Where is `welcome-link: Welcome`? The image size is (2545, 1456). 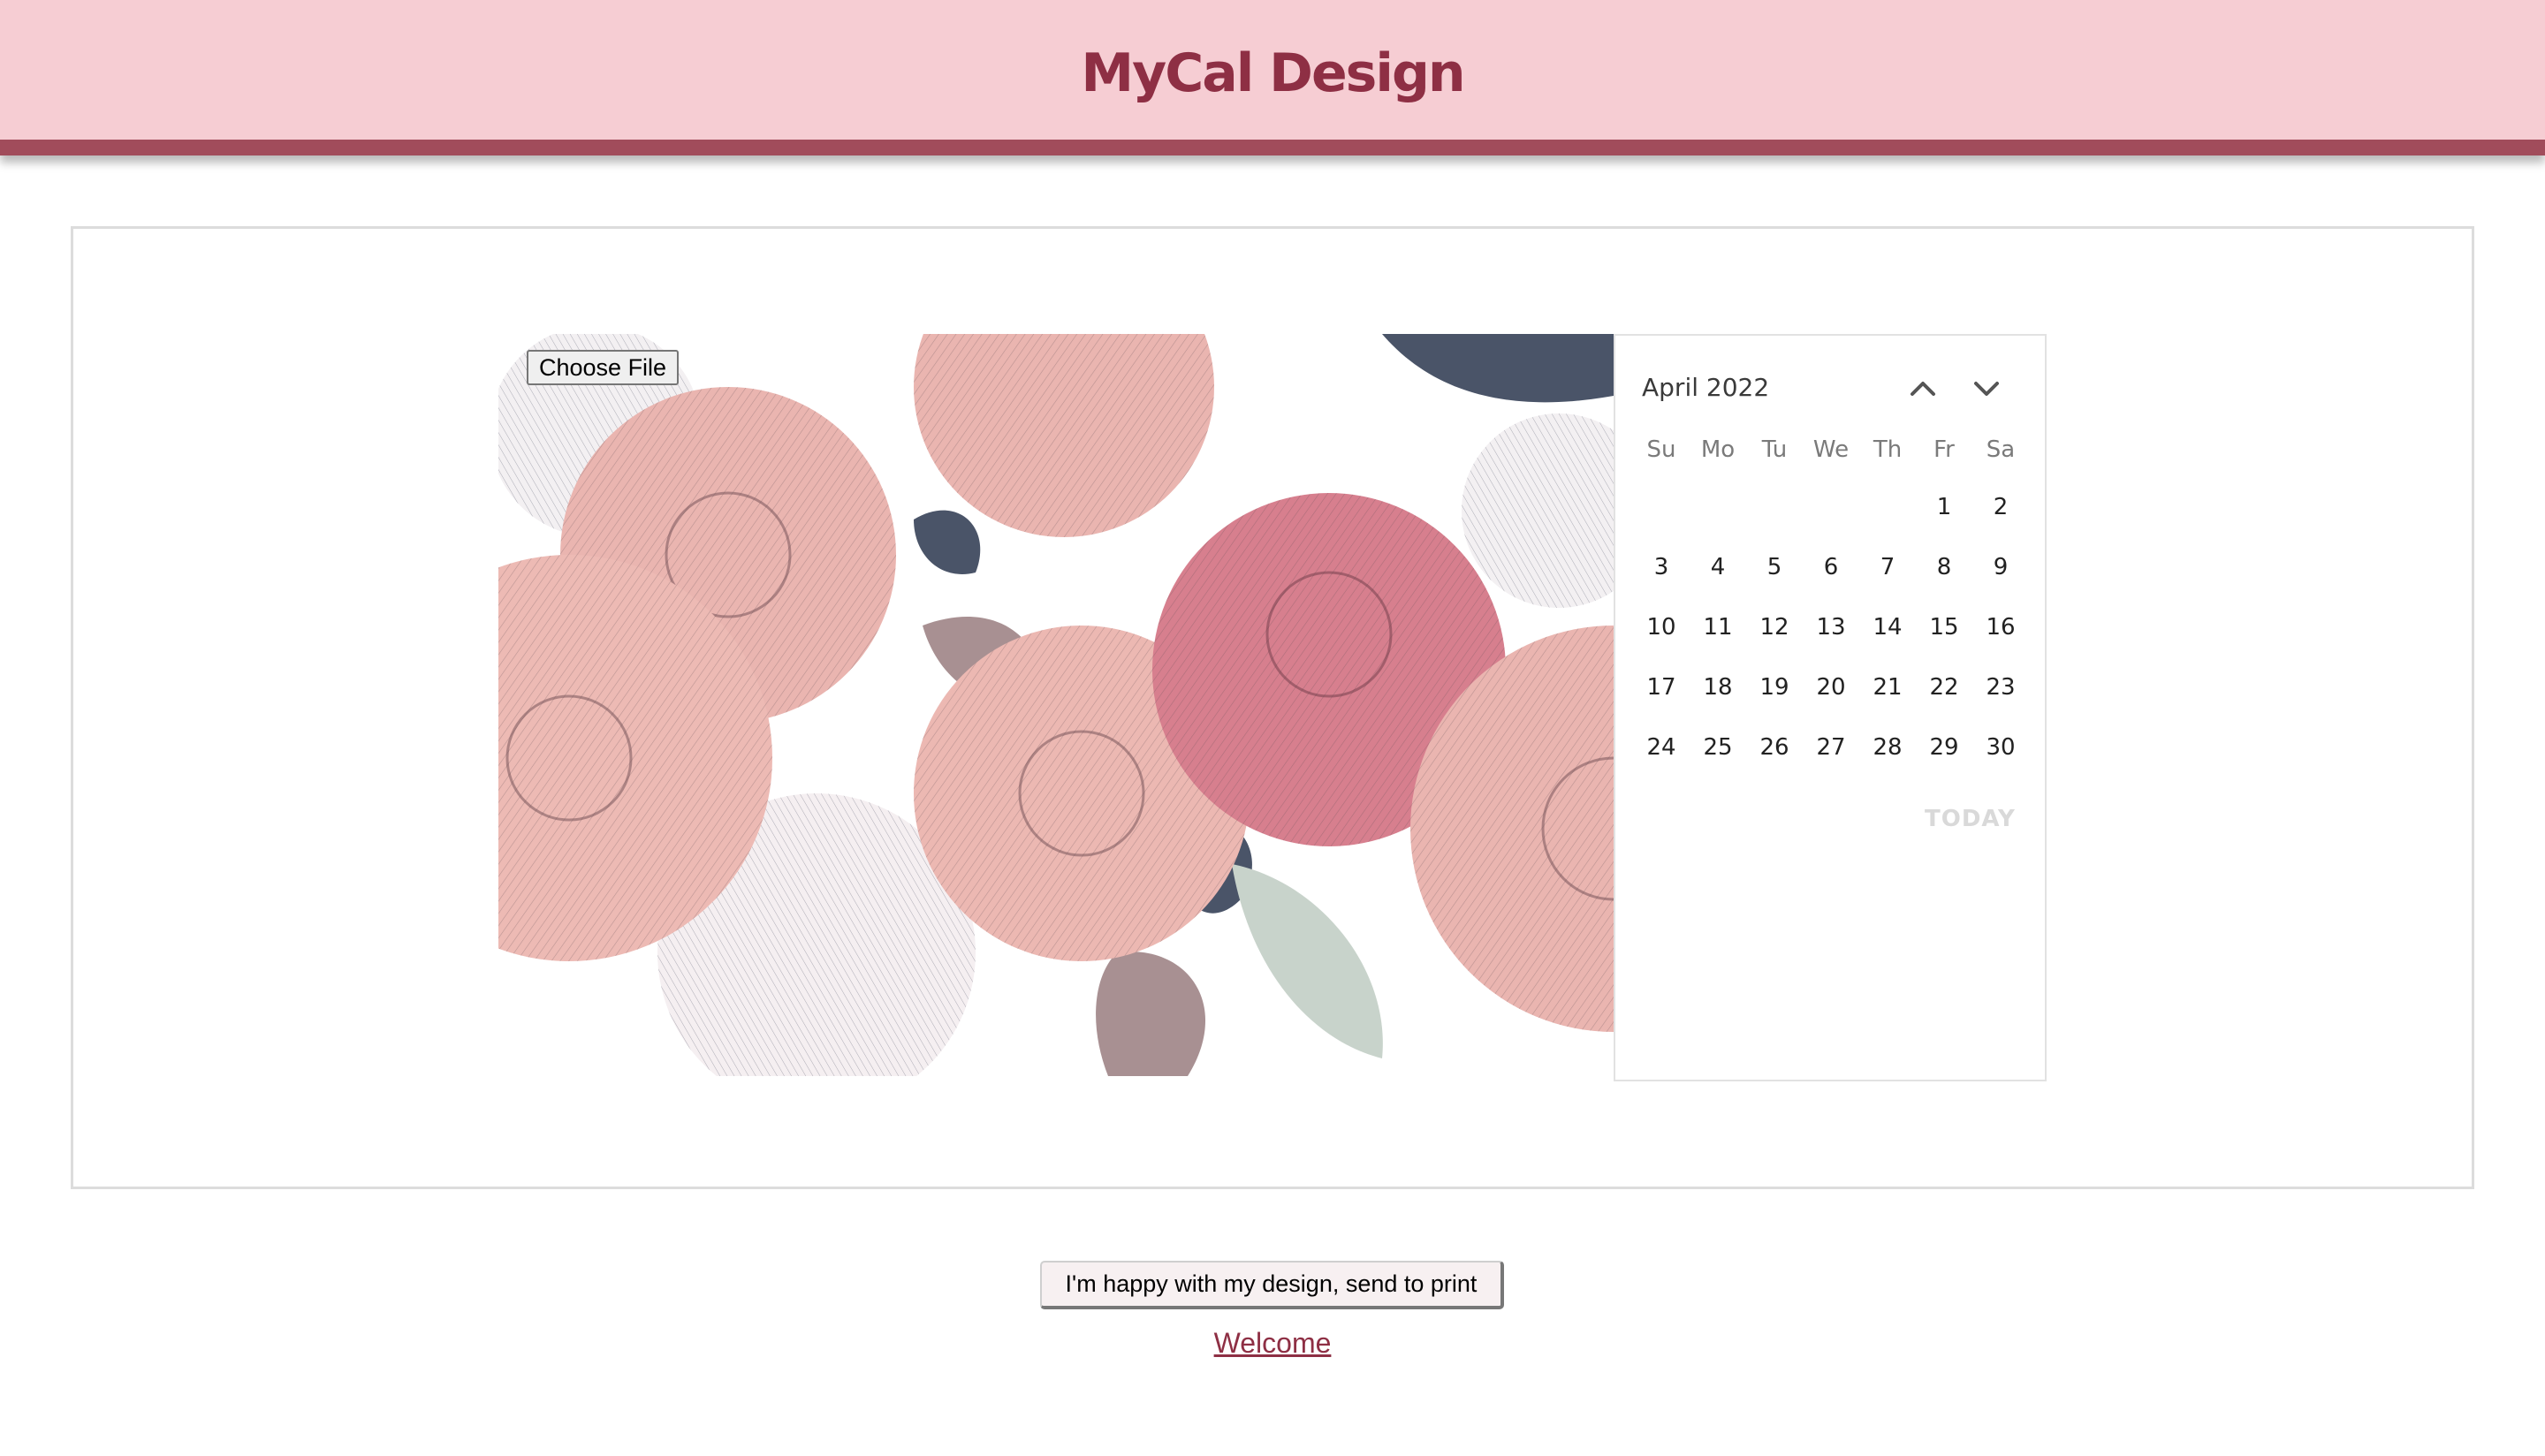 welcome-link: Welcome is located at coordinates (1273, 1343).